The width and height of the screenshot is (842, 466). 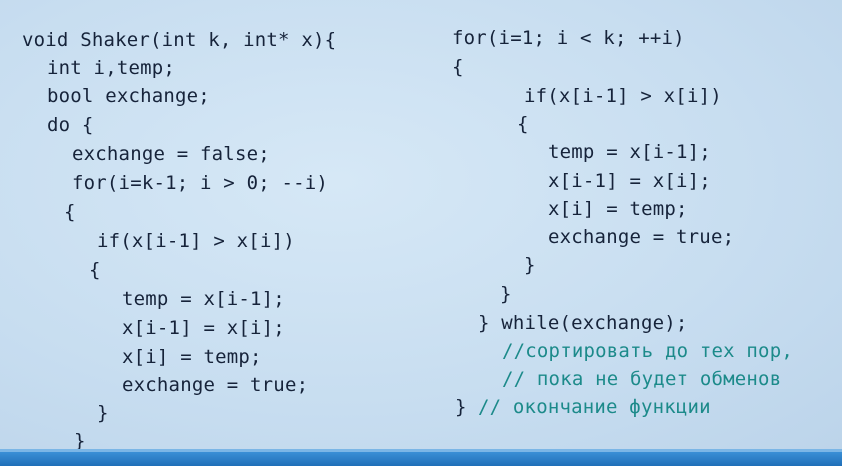 I want to click on code-comment-no-swaps: // пока не будет обменов, so click(x=642, y=379).